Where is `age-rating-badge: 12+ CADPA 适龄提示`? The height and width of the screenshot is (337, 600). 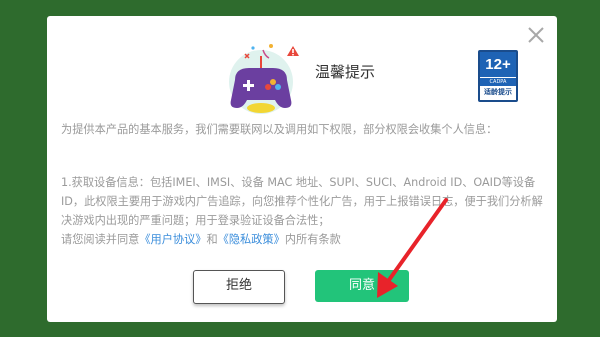 age-rating-badge: 12+ CADPA 适龄提示 is located at coordinates (498, 76).